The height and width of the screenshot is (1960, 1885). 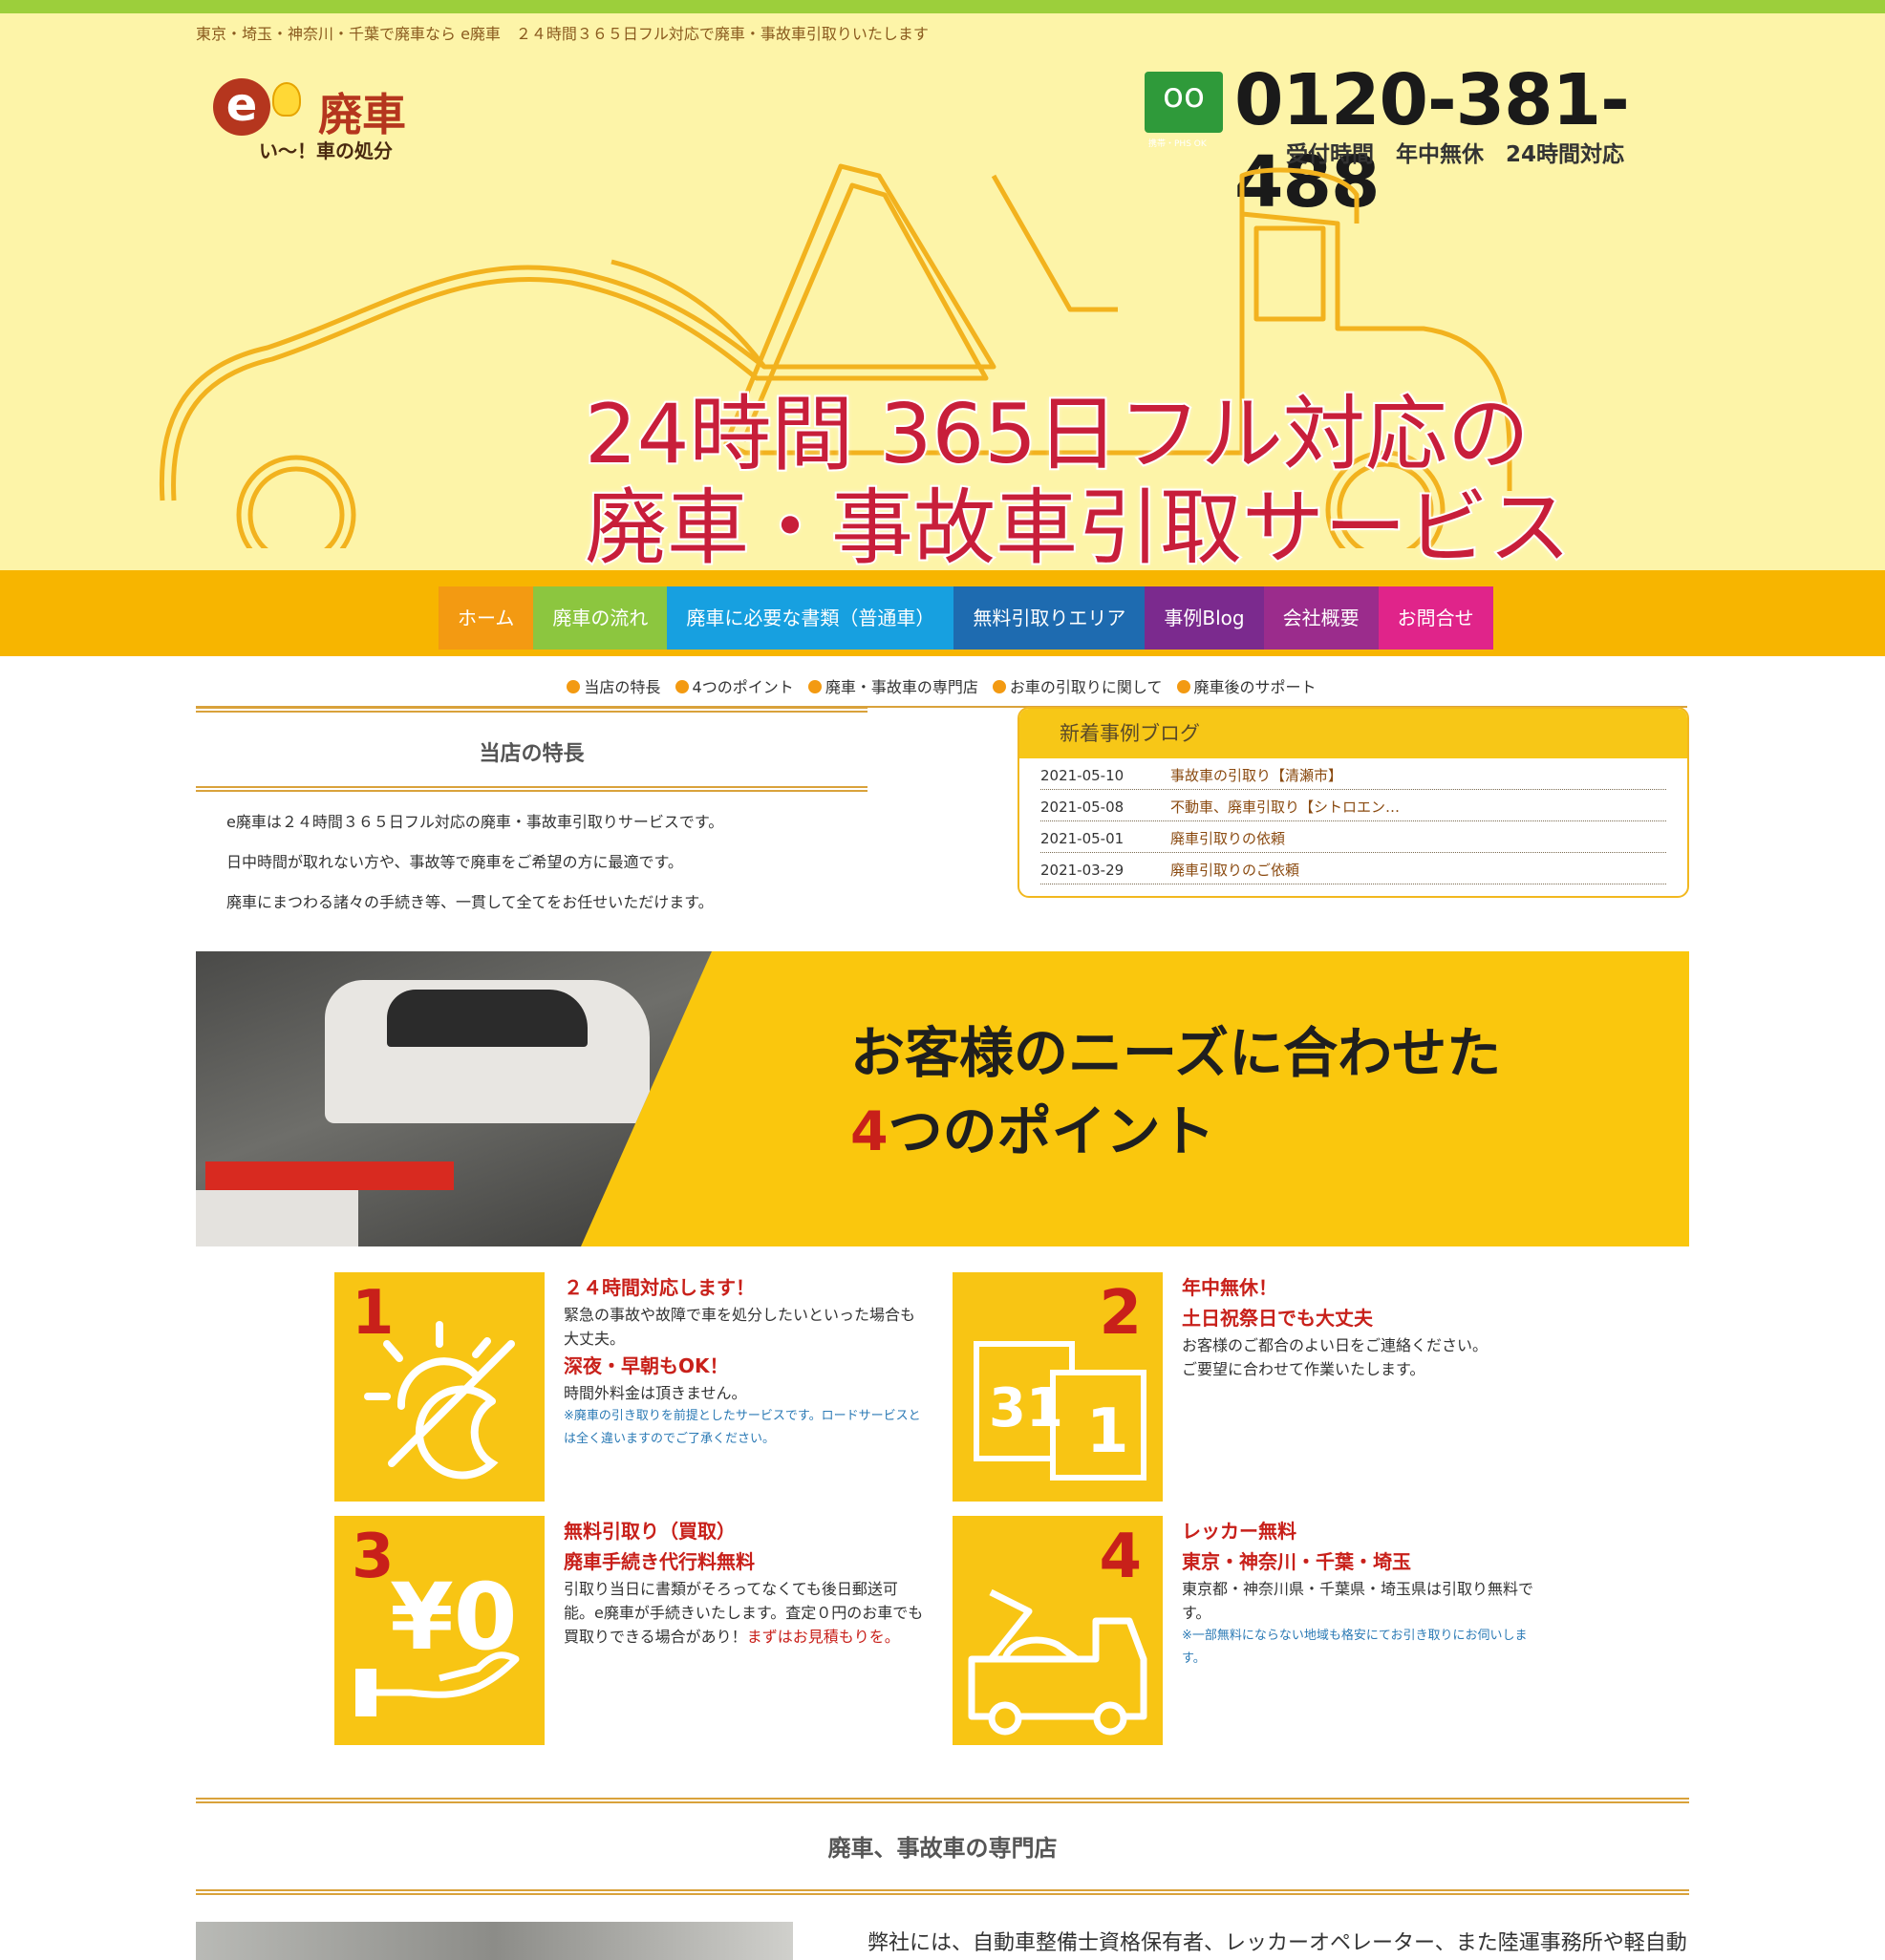 What do you see at coordinates (740, 1327) in the screenshot?
I see `point-1-desc: 緊急の事故や故障で車を処分したいといった場合も大丈夫。` at bounding box center [740, 1327].